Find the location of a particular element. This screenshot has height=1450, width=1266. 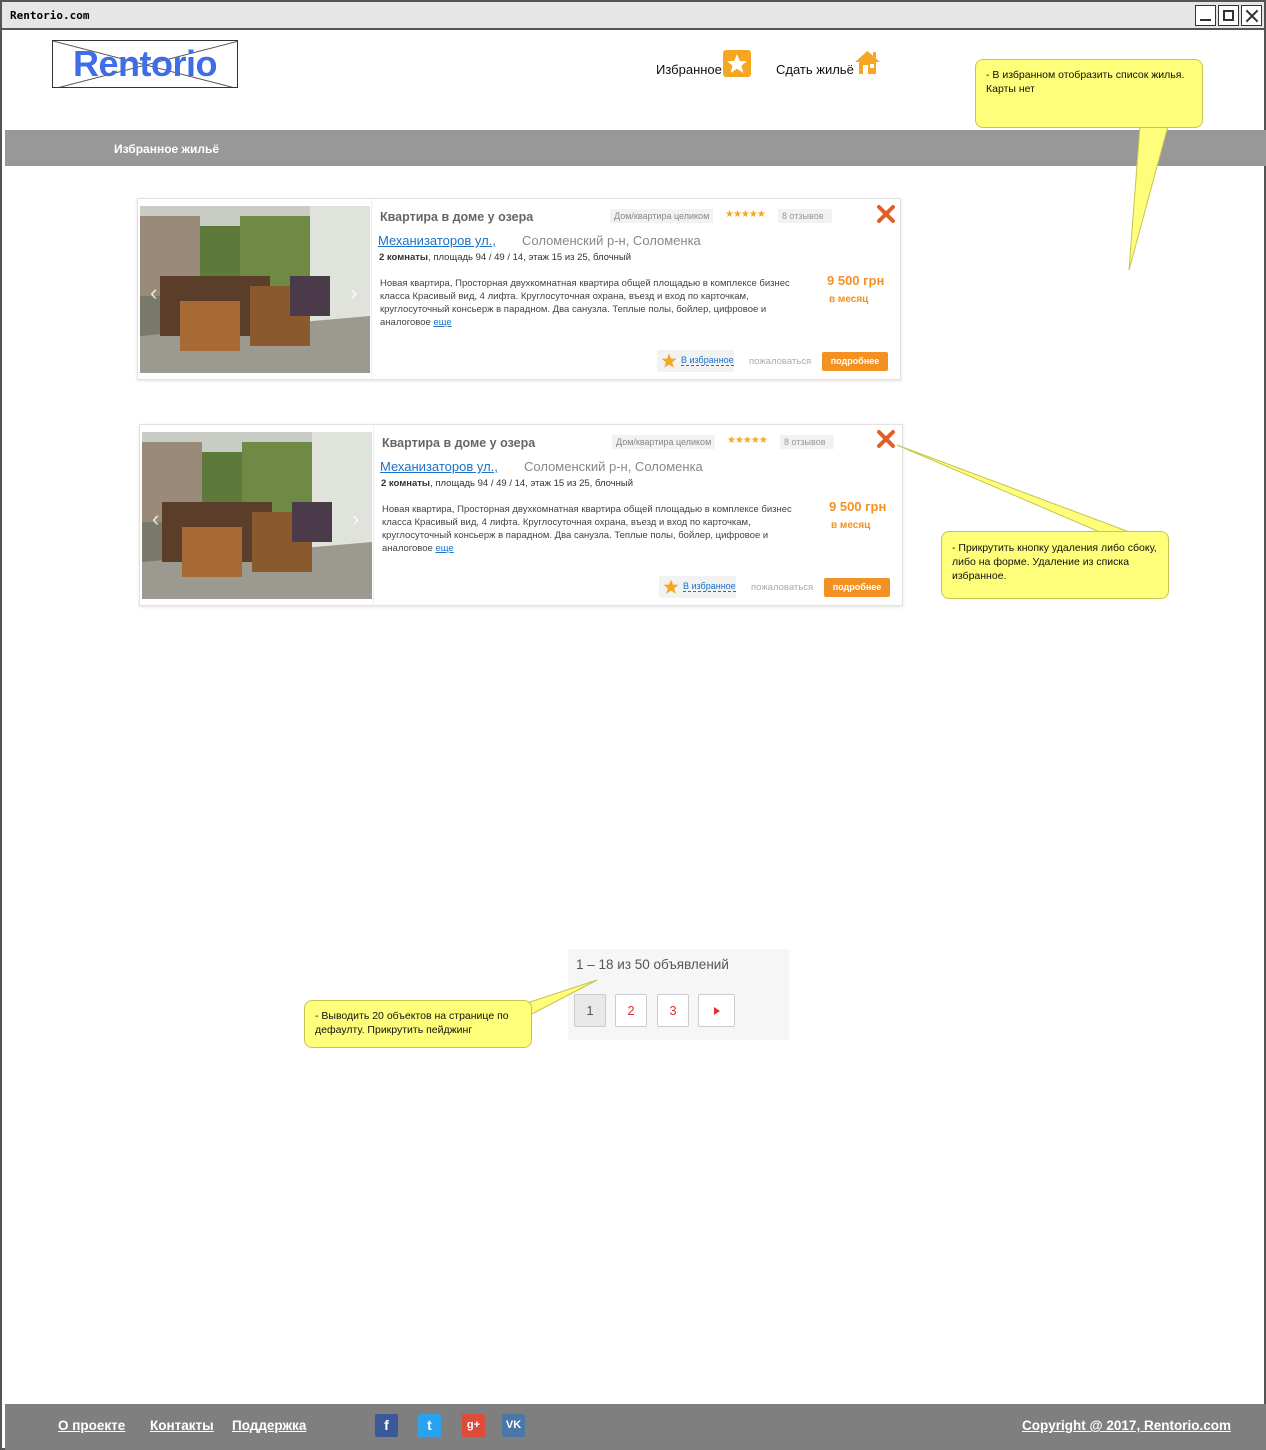

rent-out-link: Сдать жильё is located at coordinates (815, 69).